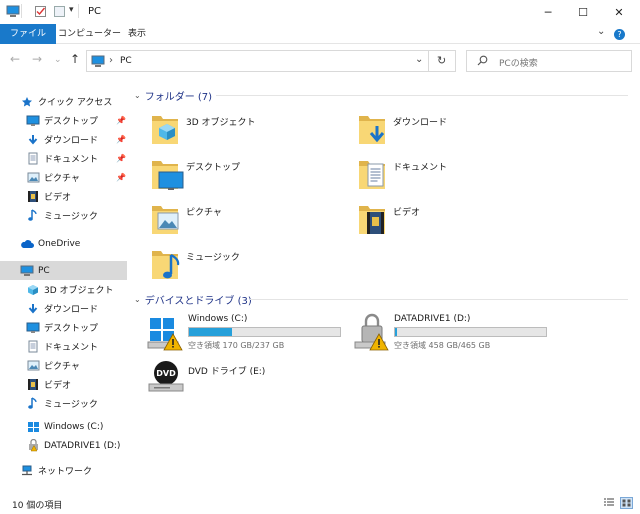 The image size is (640, 514). I want to click on forward-button: →, so click(37, 59).